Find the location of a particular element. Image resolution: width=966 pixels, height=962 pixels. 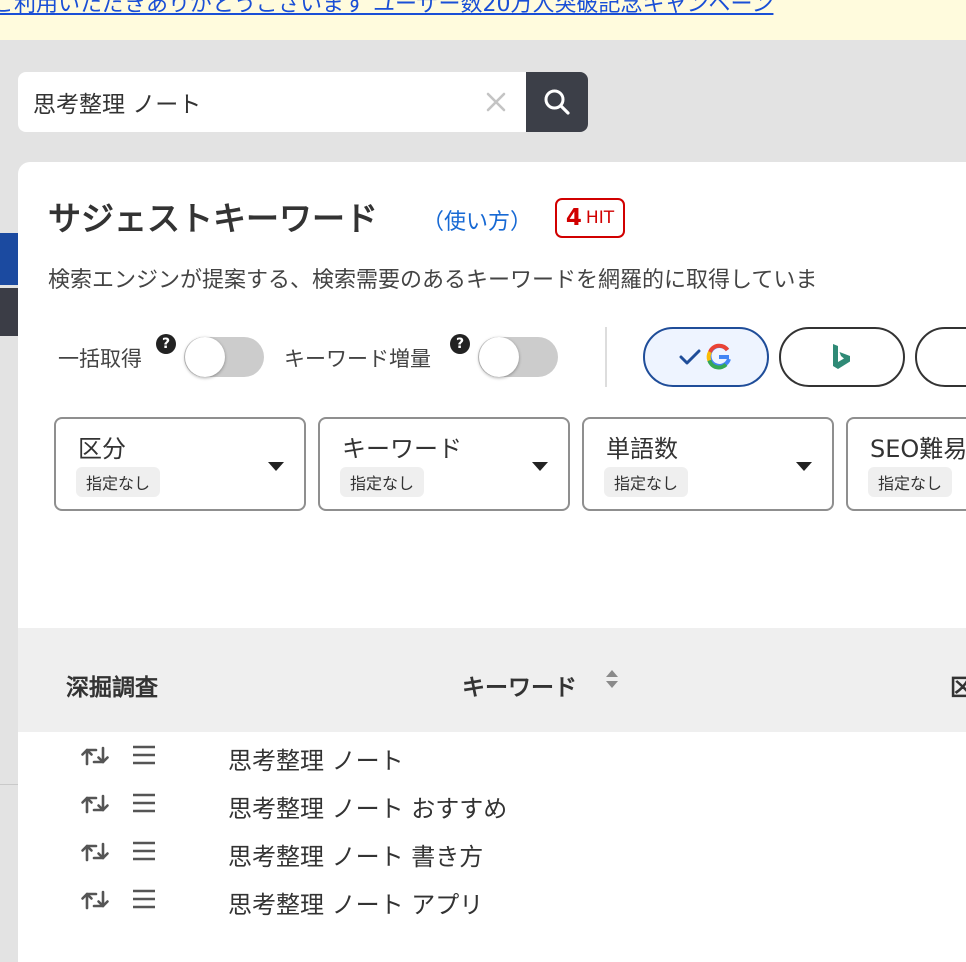

table-row: 思考整理 ノート アプリ is located at coordinates (492, 902).